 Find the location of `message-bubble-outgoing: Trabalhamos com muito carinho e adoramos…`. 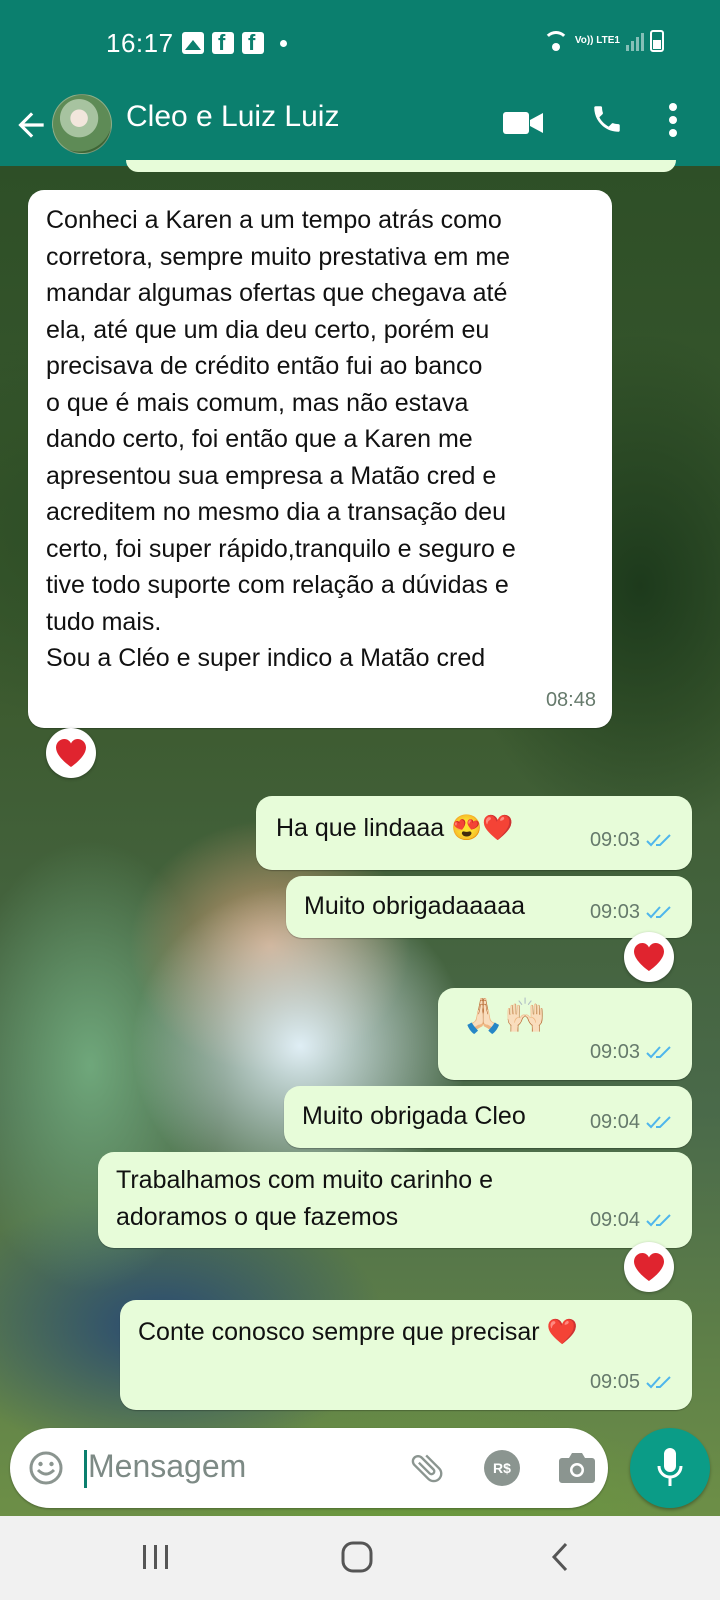

message-bubble-outgoing: Trabalhamos com muito carinho e adoramos… is located at coordinates (395, 1200).